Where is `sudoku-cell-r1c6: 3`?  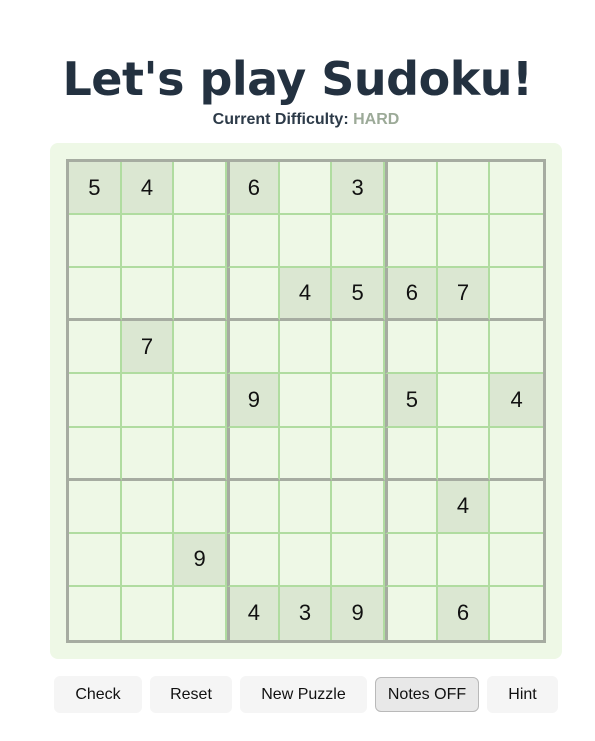
sudoku-cell-r1c6: 3 is located at coordinates (358, 189).